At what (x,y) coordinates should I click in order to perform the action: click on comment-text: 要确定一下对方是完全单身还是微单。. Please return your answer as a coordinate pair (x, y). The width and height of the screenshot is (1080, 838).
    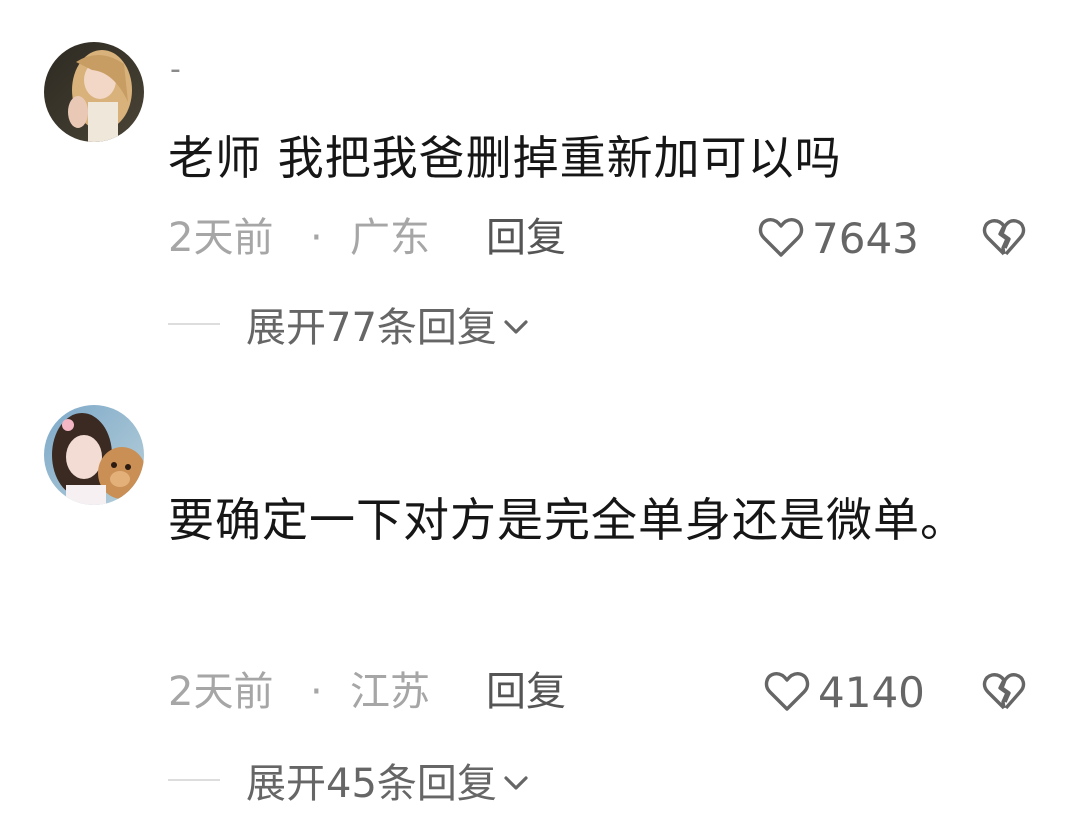
    Looking at the image, I should click on (567, 520).